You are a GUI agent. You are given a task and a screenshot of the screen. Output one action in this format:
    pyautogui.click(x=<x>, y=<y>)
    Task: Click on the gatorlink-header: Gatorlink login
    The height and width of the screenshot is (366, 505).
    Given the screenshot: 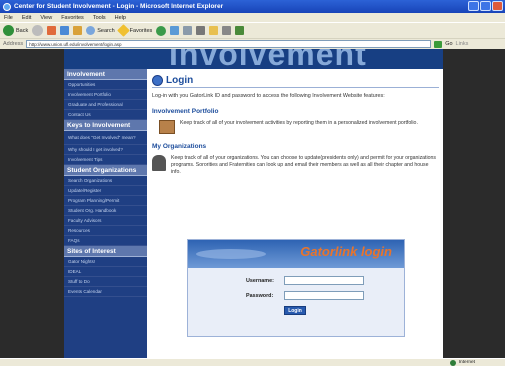 What is the action you would take?
    pyautogui.click(x=296, y=254)
    